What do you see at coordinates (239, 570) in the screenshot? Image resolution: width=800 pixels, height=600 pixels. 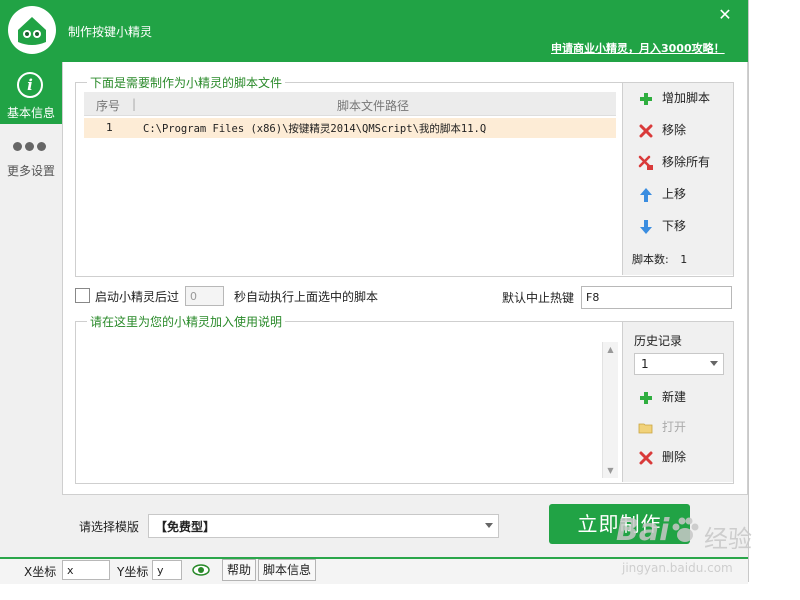 I see `help-button: 帮助` at bounding box center [239, 570].